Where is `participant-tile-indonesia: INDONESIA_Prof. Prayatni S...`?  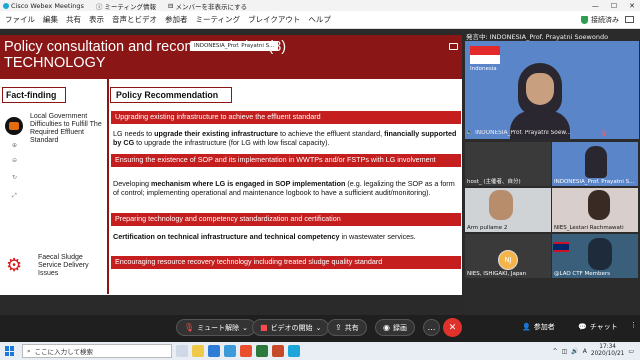
participant-tile-indonesia: INDONESIA_Prof. Prayatni S... is located at coordinates (595, 164).